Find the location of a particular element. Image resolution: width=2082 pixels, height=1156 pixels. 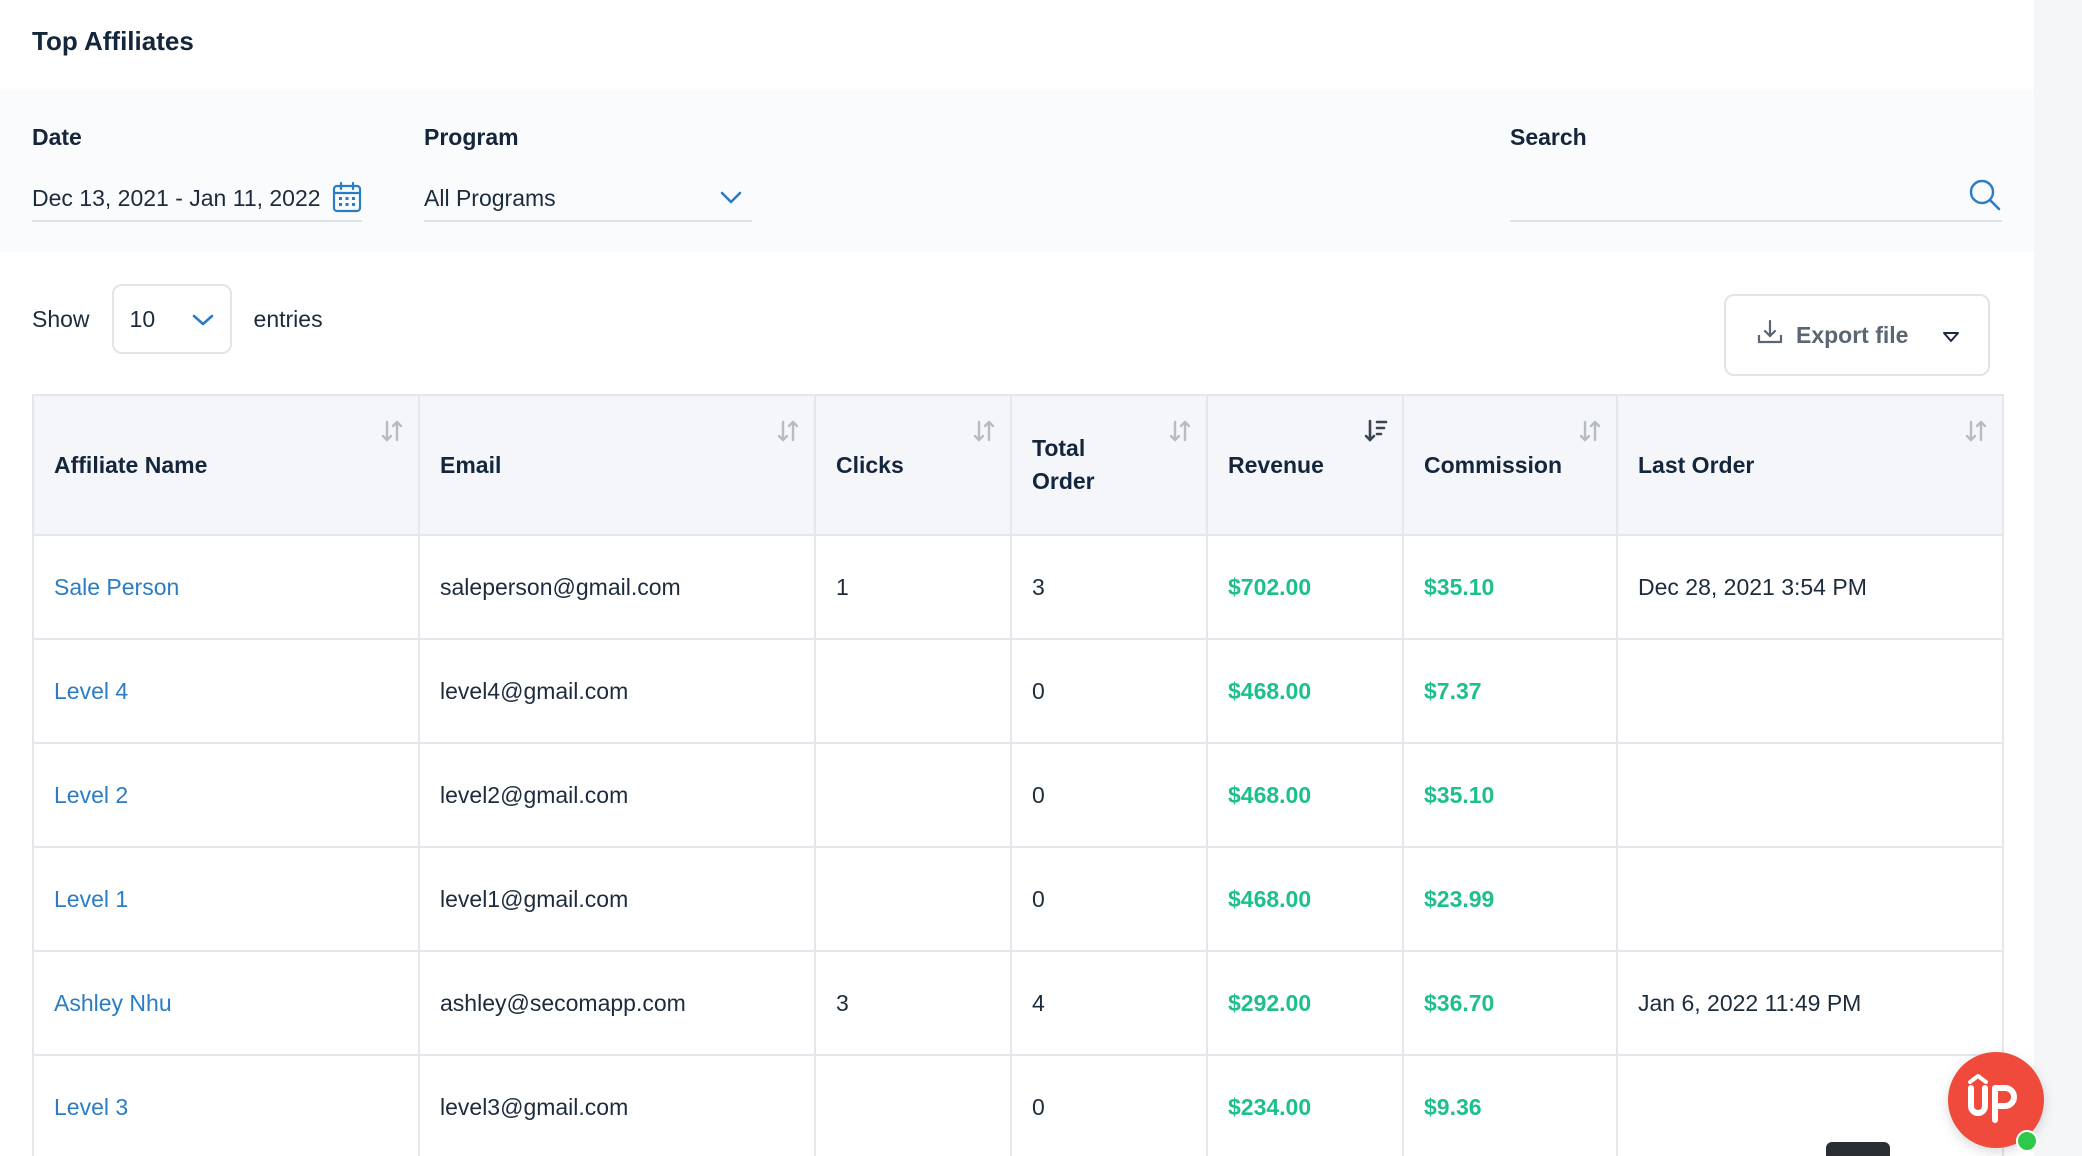

export-file-button: Export file is located at coordinates (1857, 335).